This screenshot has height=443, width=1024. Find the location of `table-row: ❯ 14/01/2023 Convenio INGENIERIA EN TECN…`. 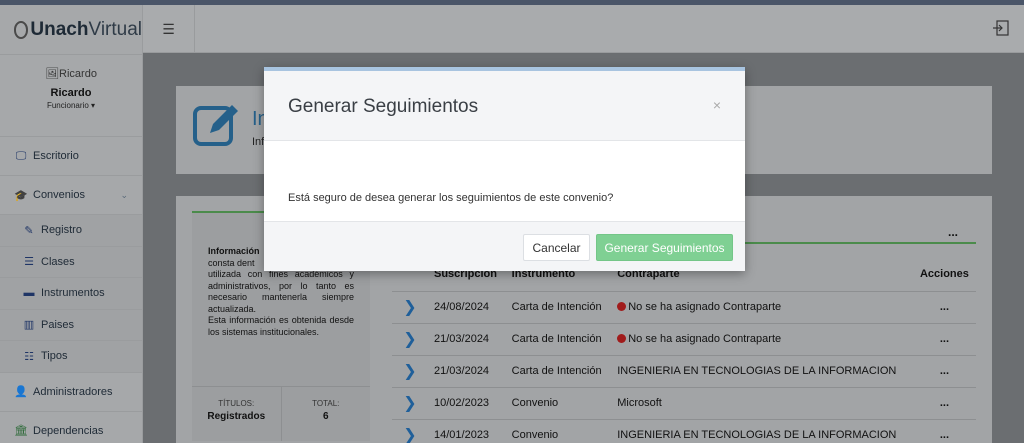

table-row: ❯ 14/01/2023 Convenio INGENIERIA EN TECN… is located at coordinates (684, 431).